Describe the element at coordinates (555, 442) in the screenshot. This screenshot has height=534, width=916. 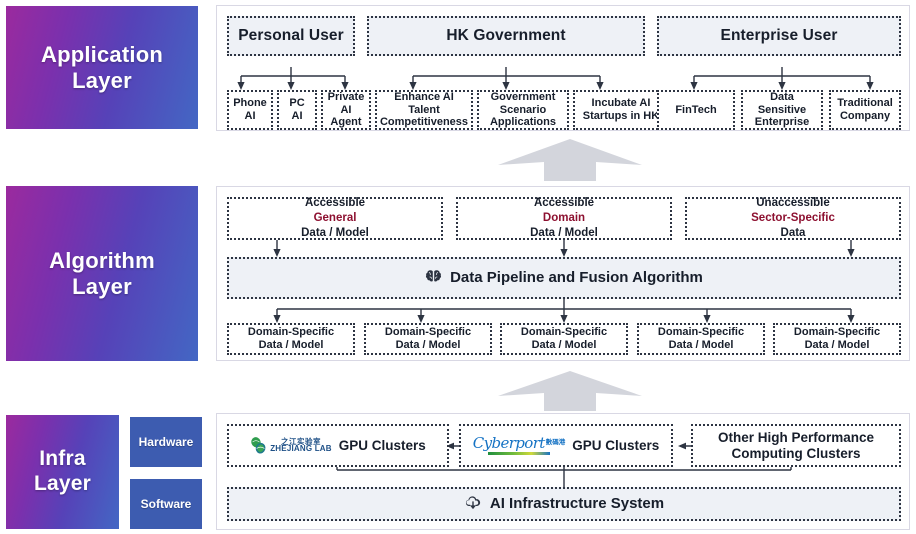
I see `cyberport-logo-cn: 數碼港` at that location.